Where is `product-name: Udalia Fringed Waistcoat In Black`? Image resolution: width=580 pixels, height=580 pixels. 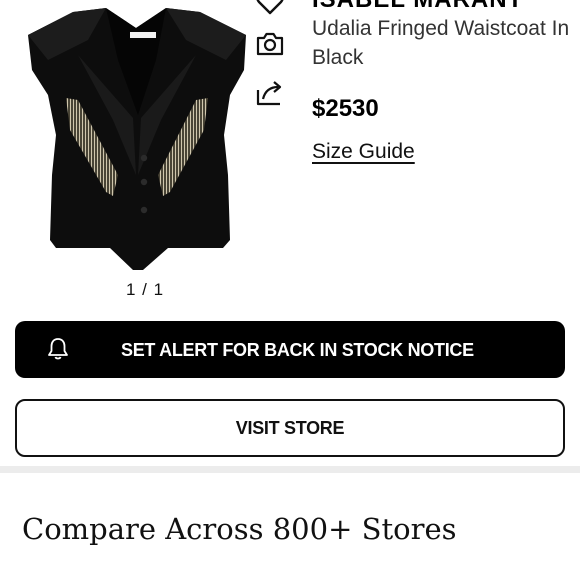
product-name: Udalia Fringed Waistcoat In Black is located at coordinates (441, 43).